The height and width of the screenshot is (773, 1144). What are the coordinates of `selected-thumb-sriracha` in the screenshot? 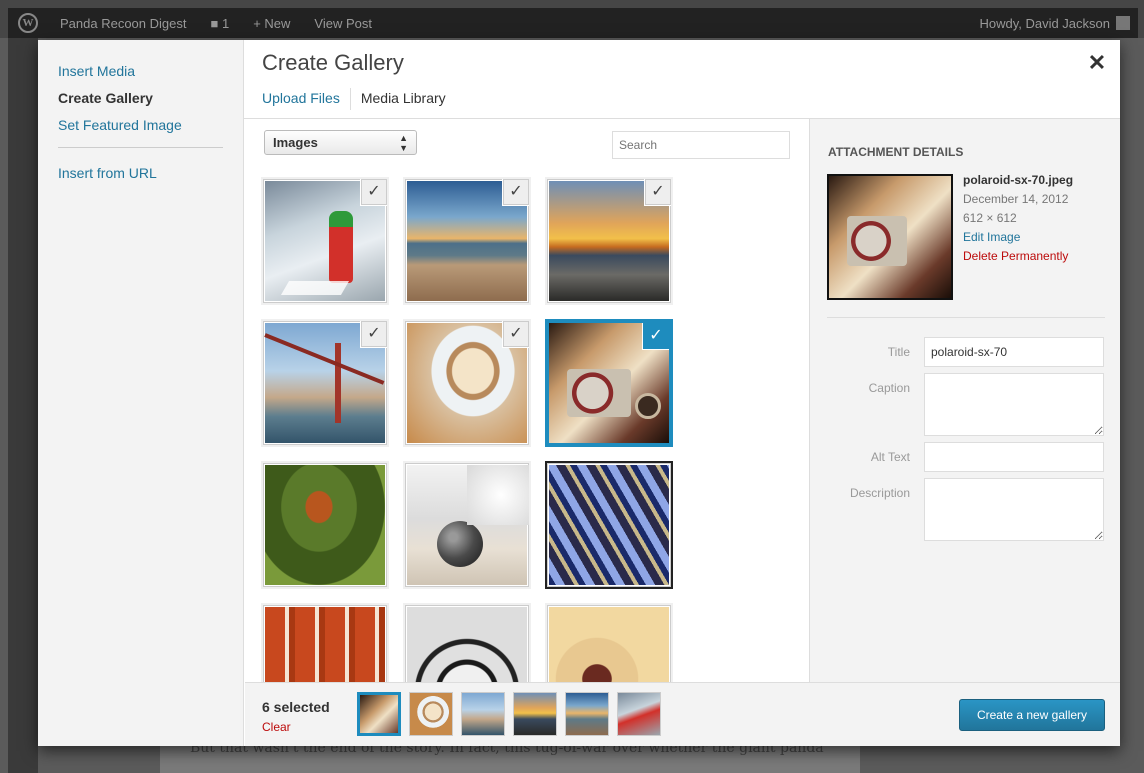 It's located at (639, 714).